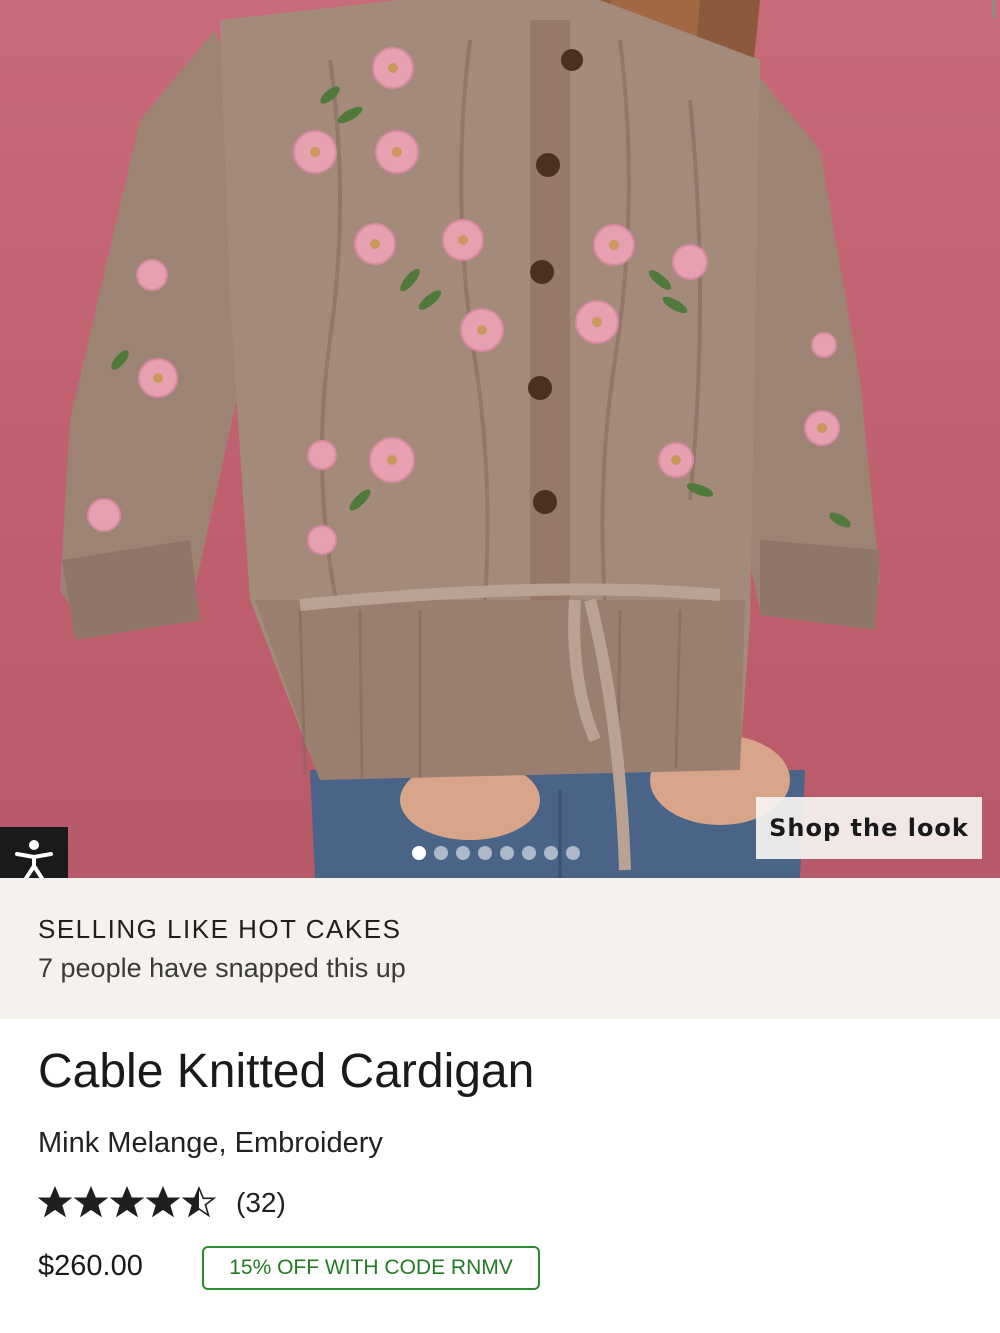 Image resolution: width=1000 pixels, height=1333 pixels. What do you see at coordinates (199, 1202) in the screenshot?
I see `star-half-icon` at bounding box center [199, 1202].